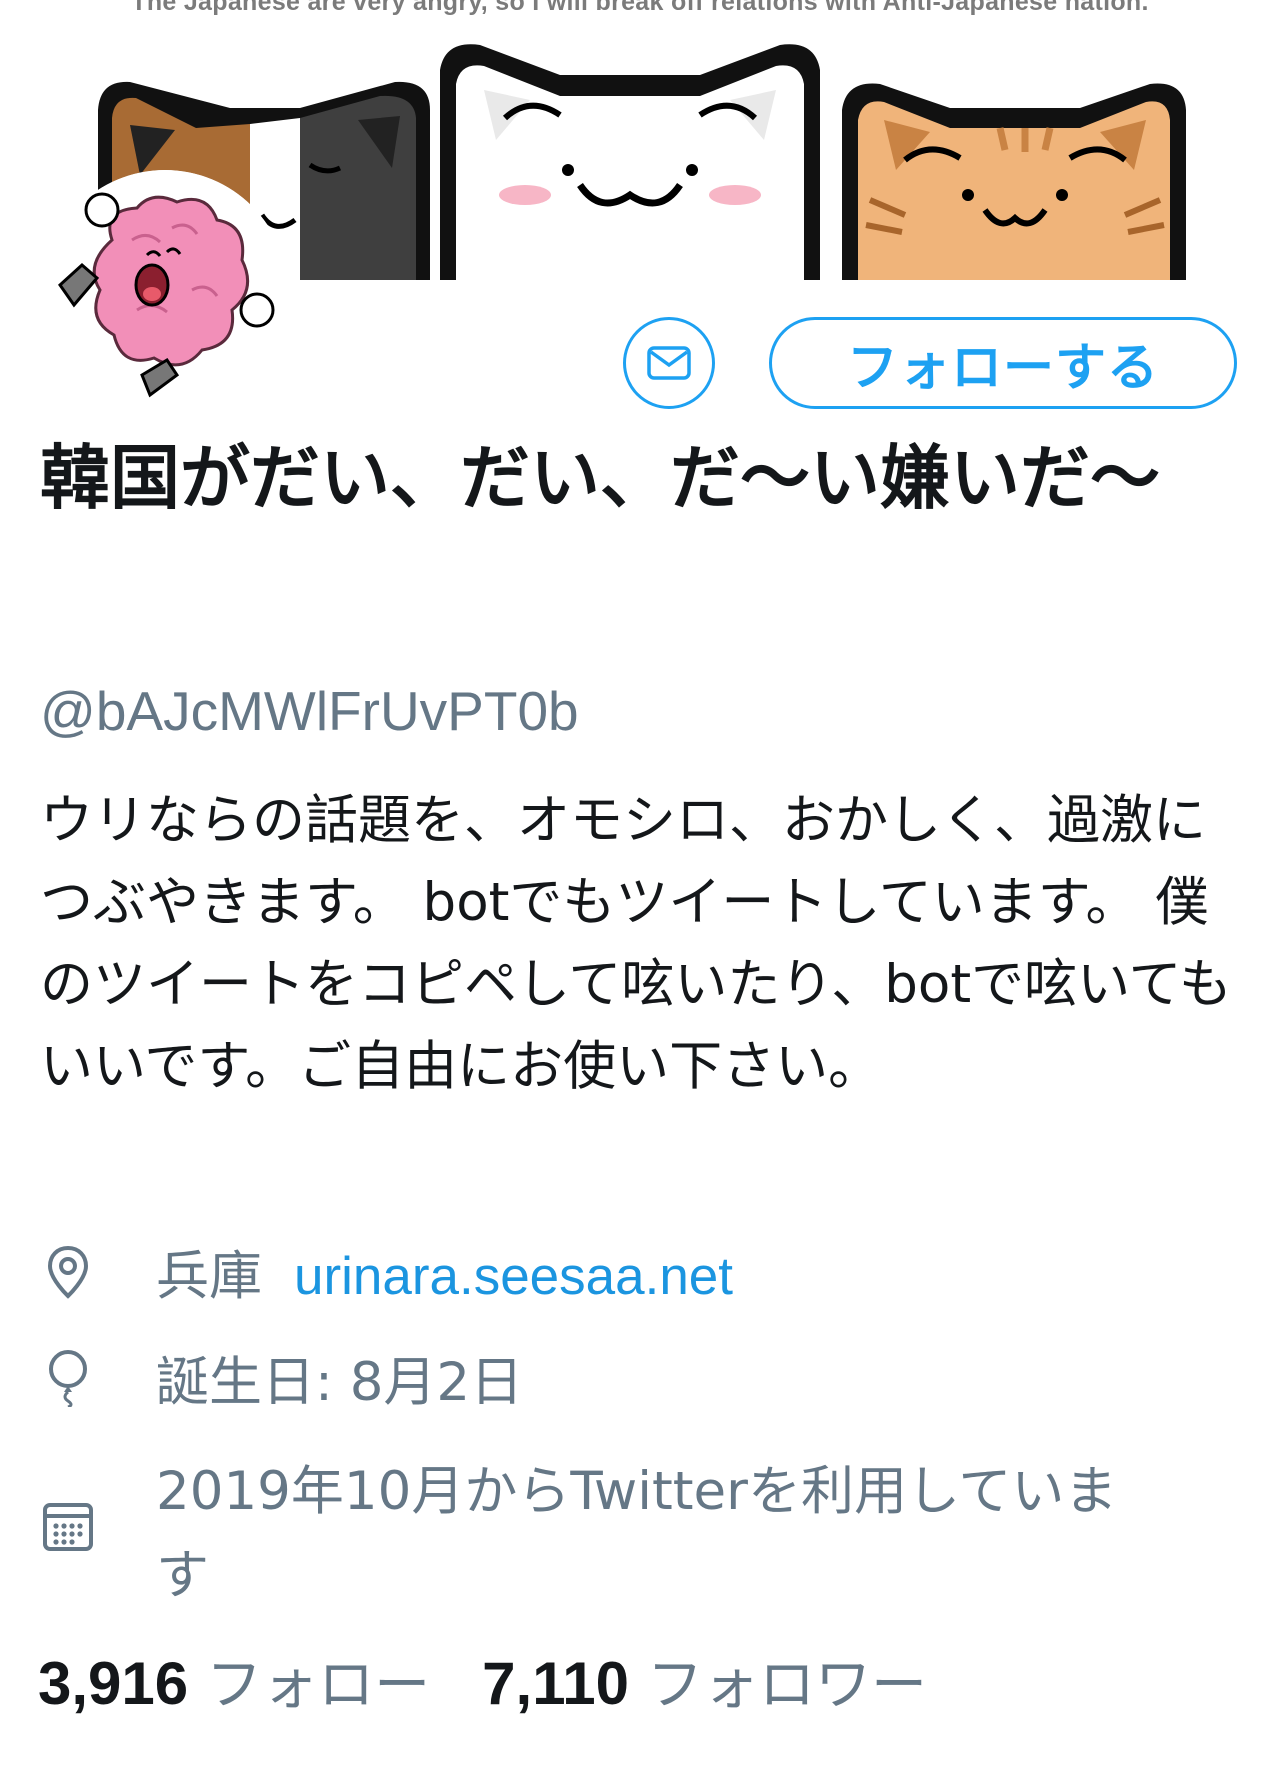 Image resolution: width=1280 pixels, height=1790 pixels. I want to click on website-link: urinara.seesaa.net, so click(513, 1277).